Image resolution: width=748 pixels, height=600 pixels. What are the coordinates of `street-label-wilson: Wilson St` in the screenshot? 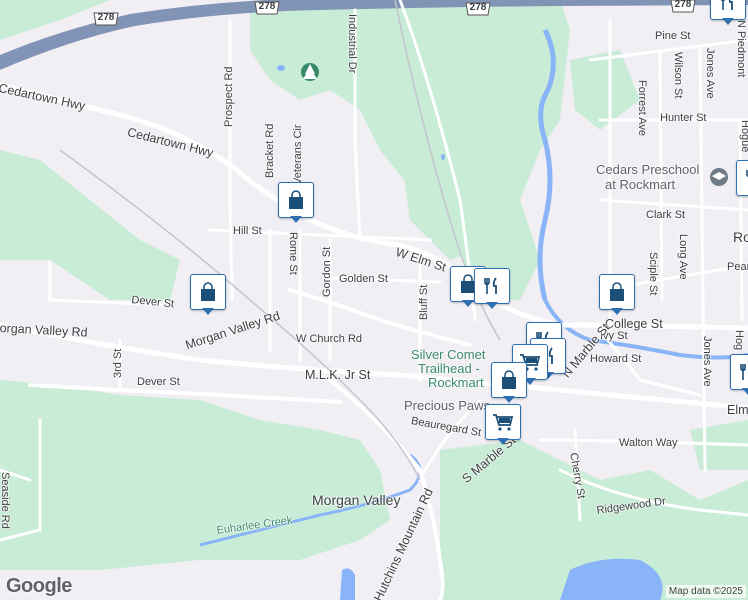 It's located at (678, 75).